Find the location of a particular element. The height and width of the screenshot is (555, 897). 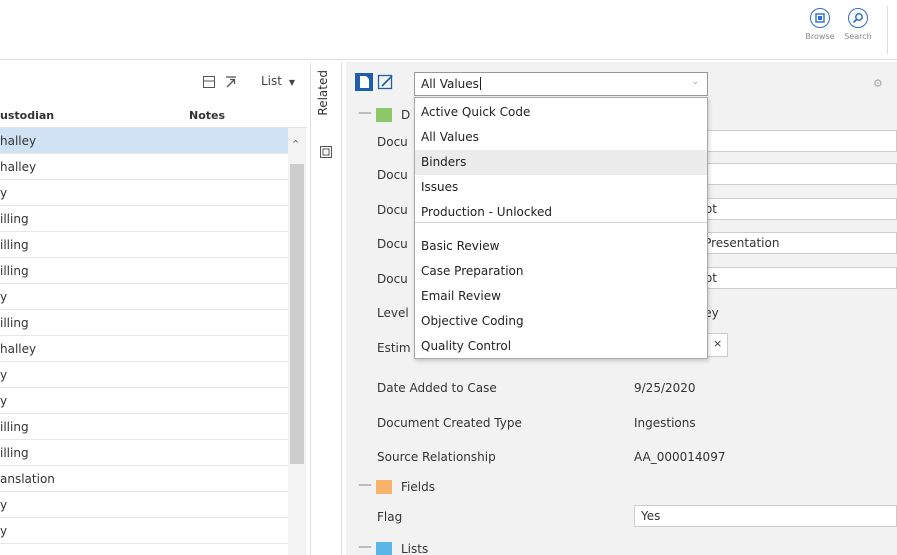

panel-toggle-icon is located at coordinates (209, 83).